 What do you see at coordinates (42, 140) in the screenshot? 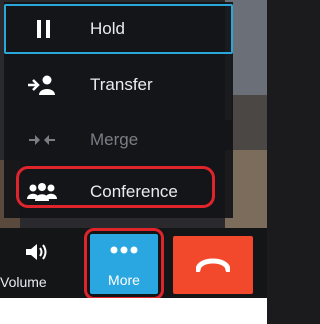
I see `merge-arrows-icon` at bounding box center [42, 140].